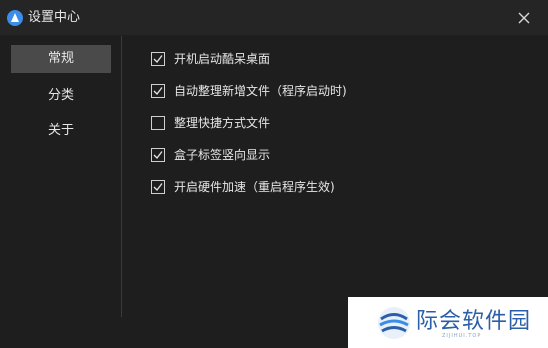 This screenshot has width=548, height=348. What do you see at coordinates (158, 123) in the screenshot?
I see `organize-shortcuts-checkbox` at bounding box center [158, 123].